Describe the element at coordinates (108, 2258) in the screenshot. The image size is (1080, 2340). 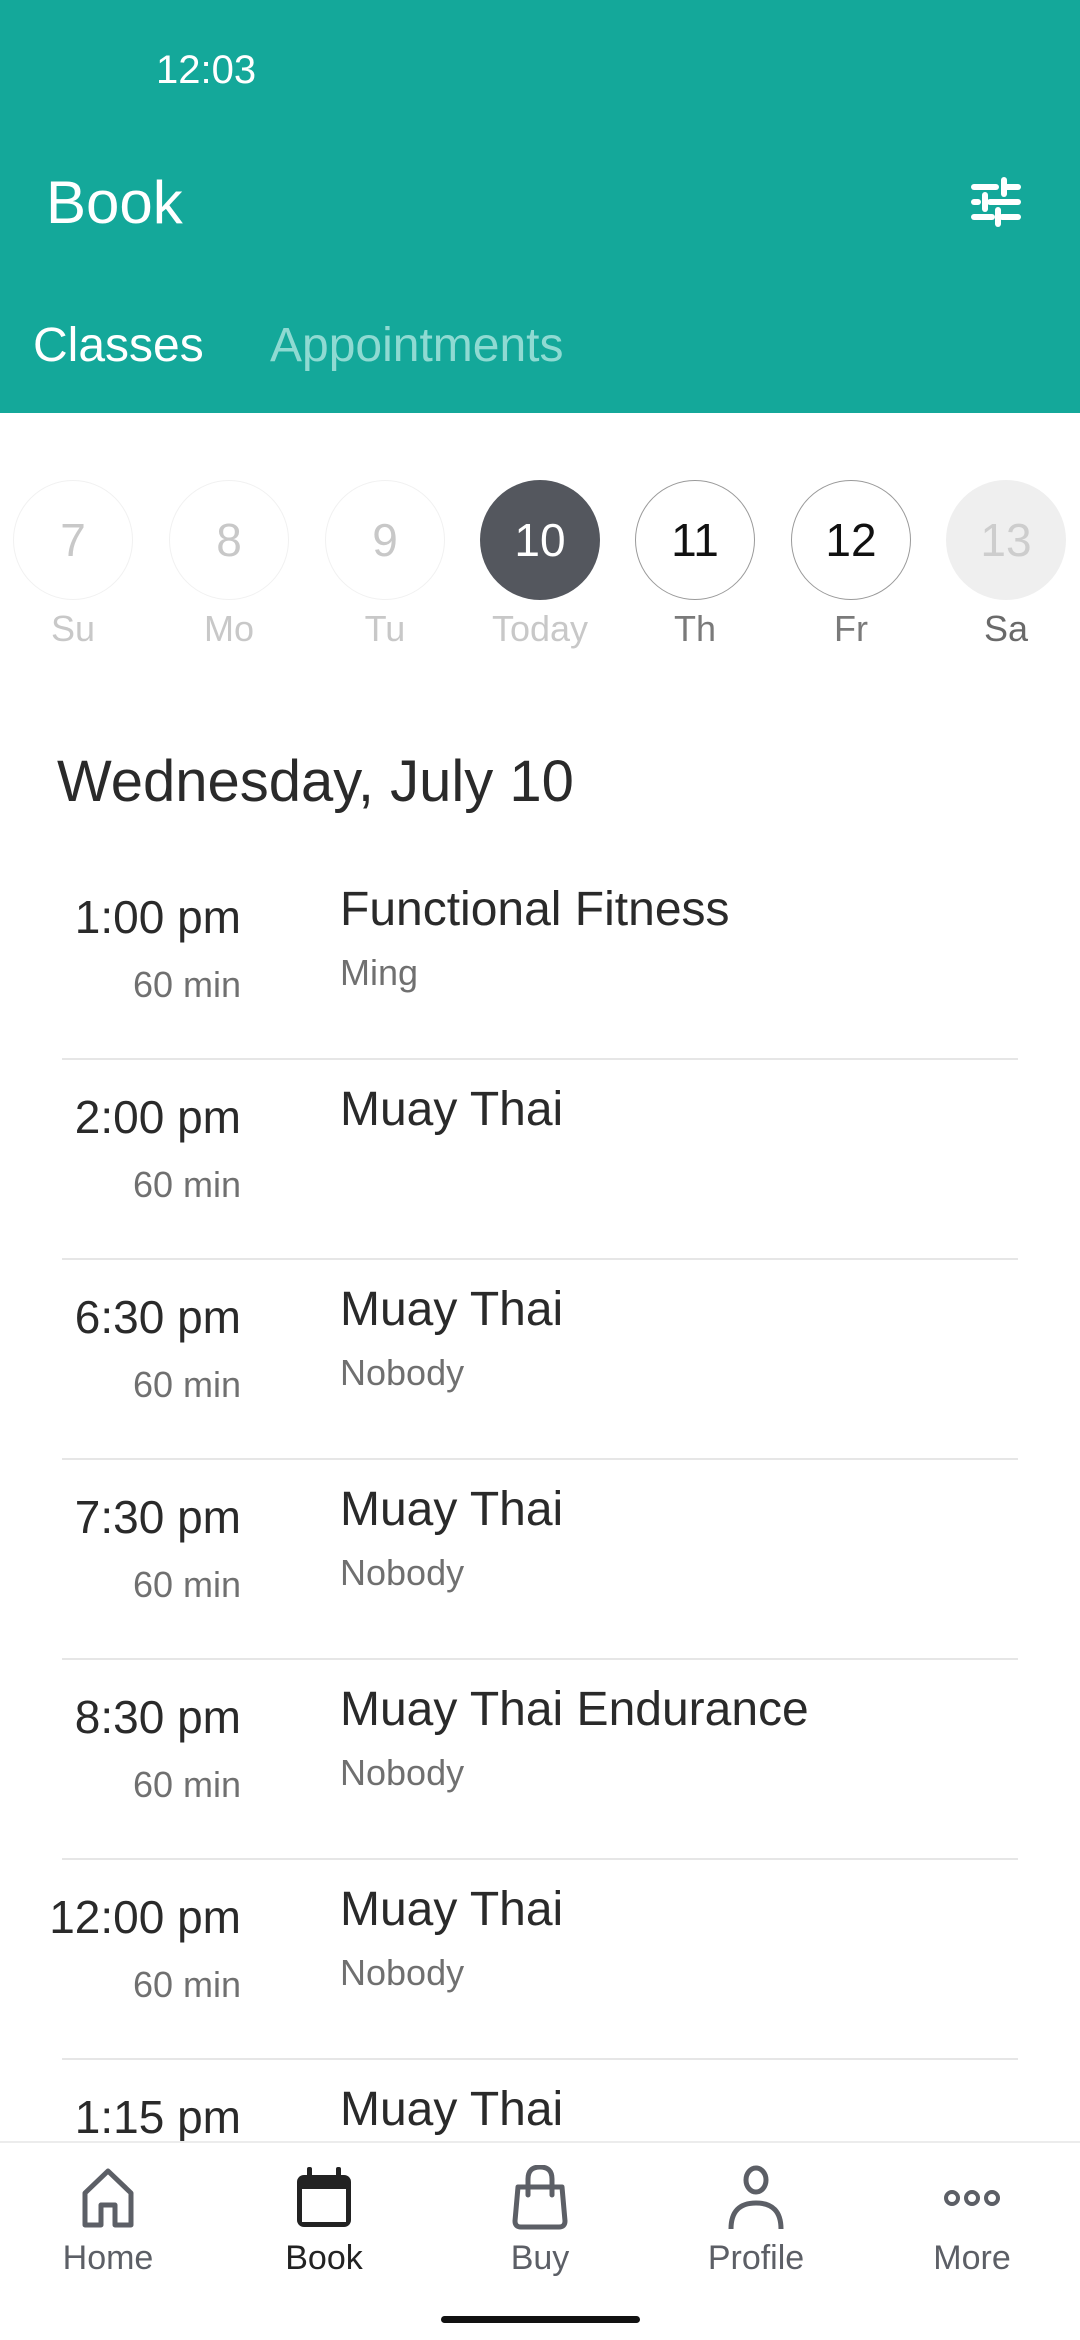
I see `nav-label: Home` at that location.